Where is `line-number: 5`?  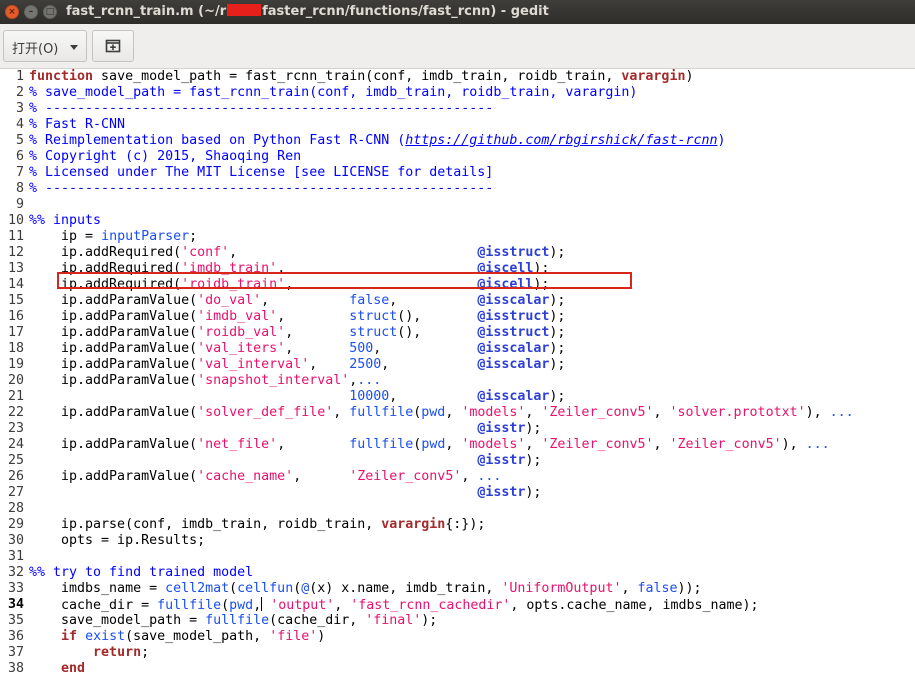 line-number: 5 is located at coordinates (19, 140).